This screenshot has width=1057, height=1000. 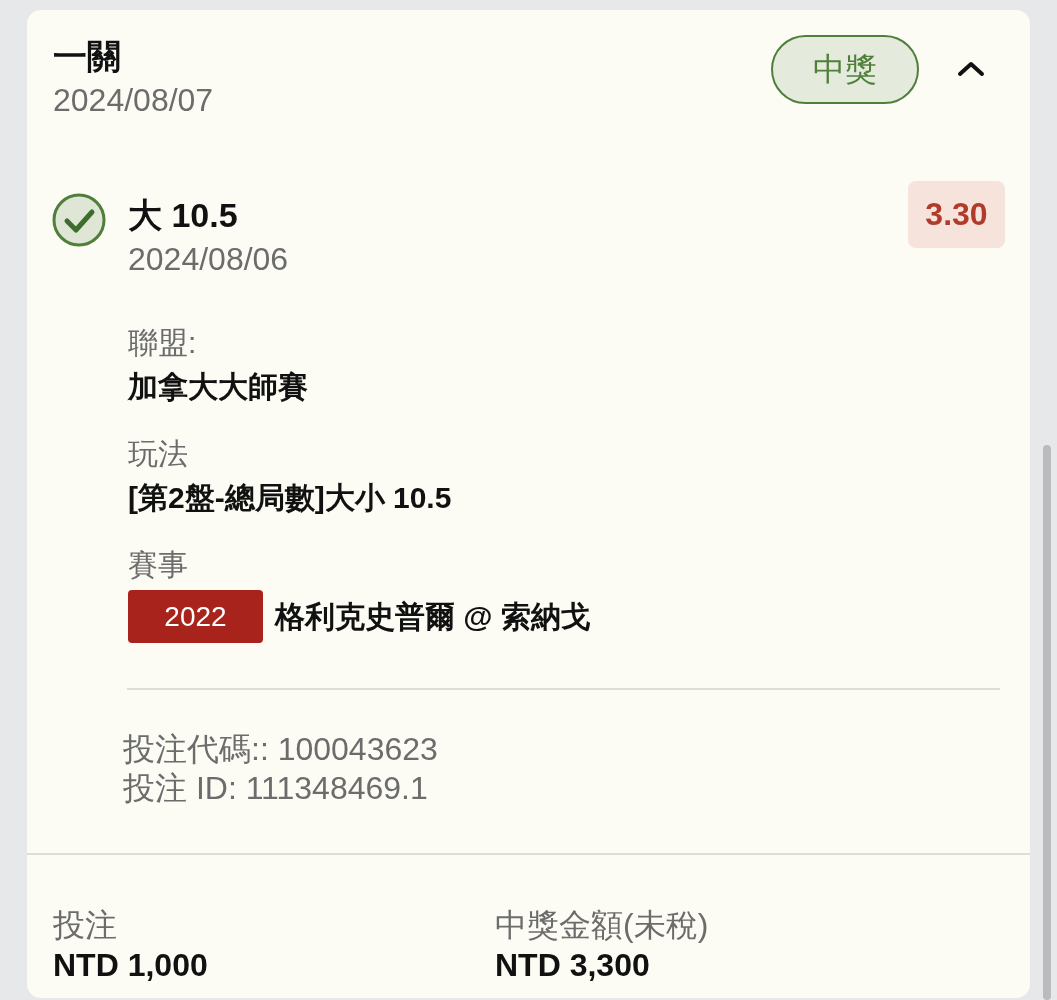 I want to click on detail-label: 賽事, so click(x=158, y=565).